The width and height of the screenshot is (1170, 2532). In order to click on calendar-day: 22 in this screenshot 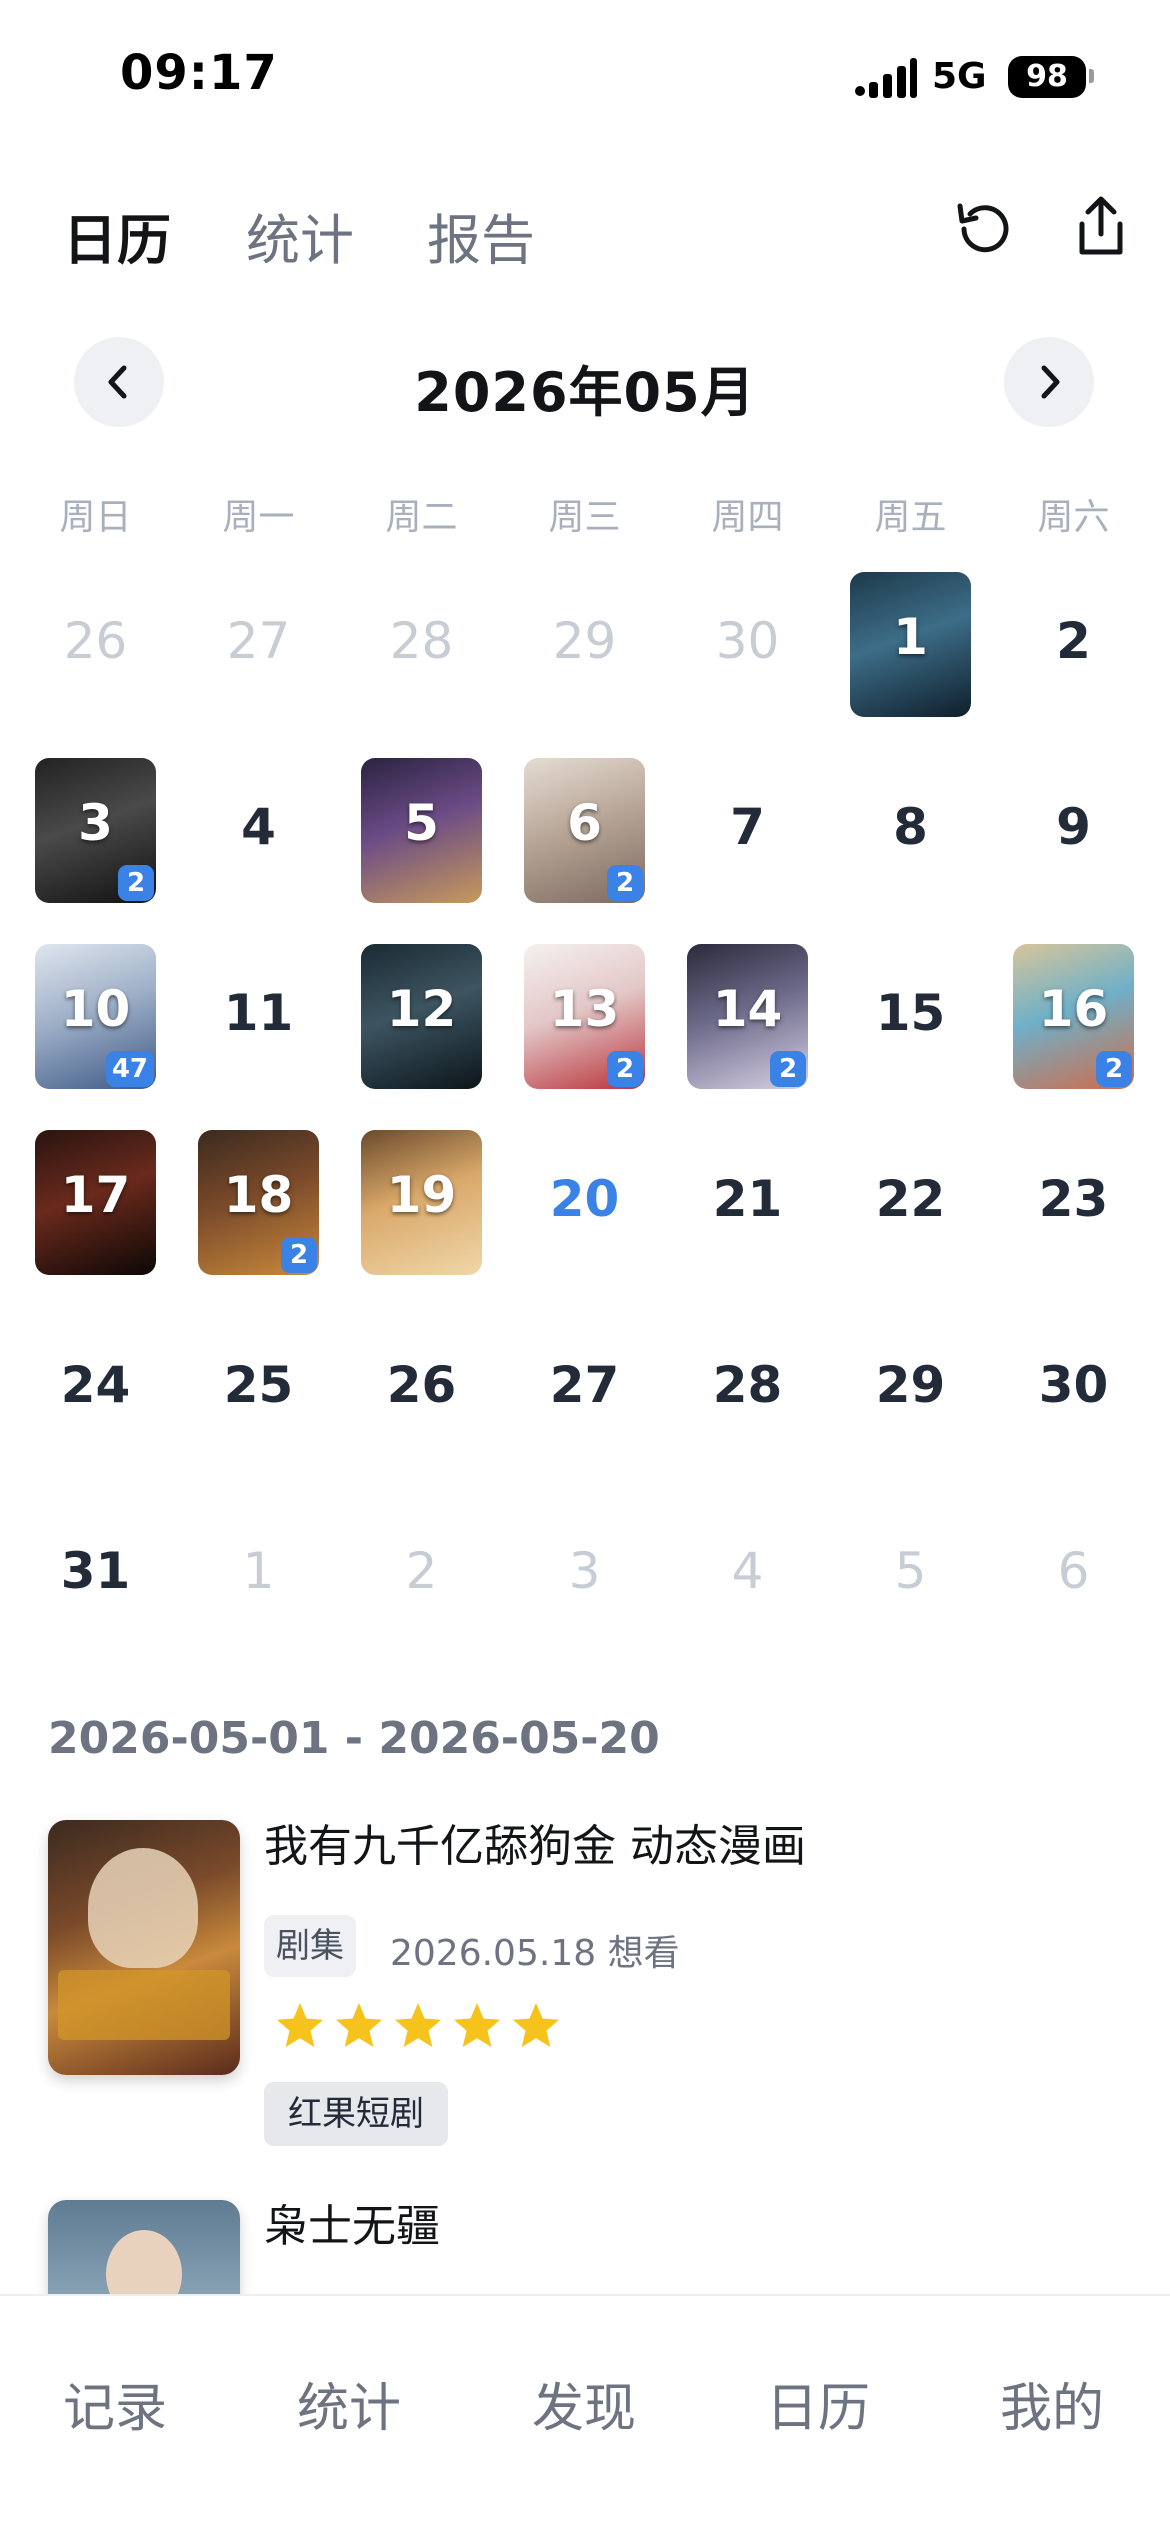, I will do `click(910, 1203)`.